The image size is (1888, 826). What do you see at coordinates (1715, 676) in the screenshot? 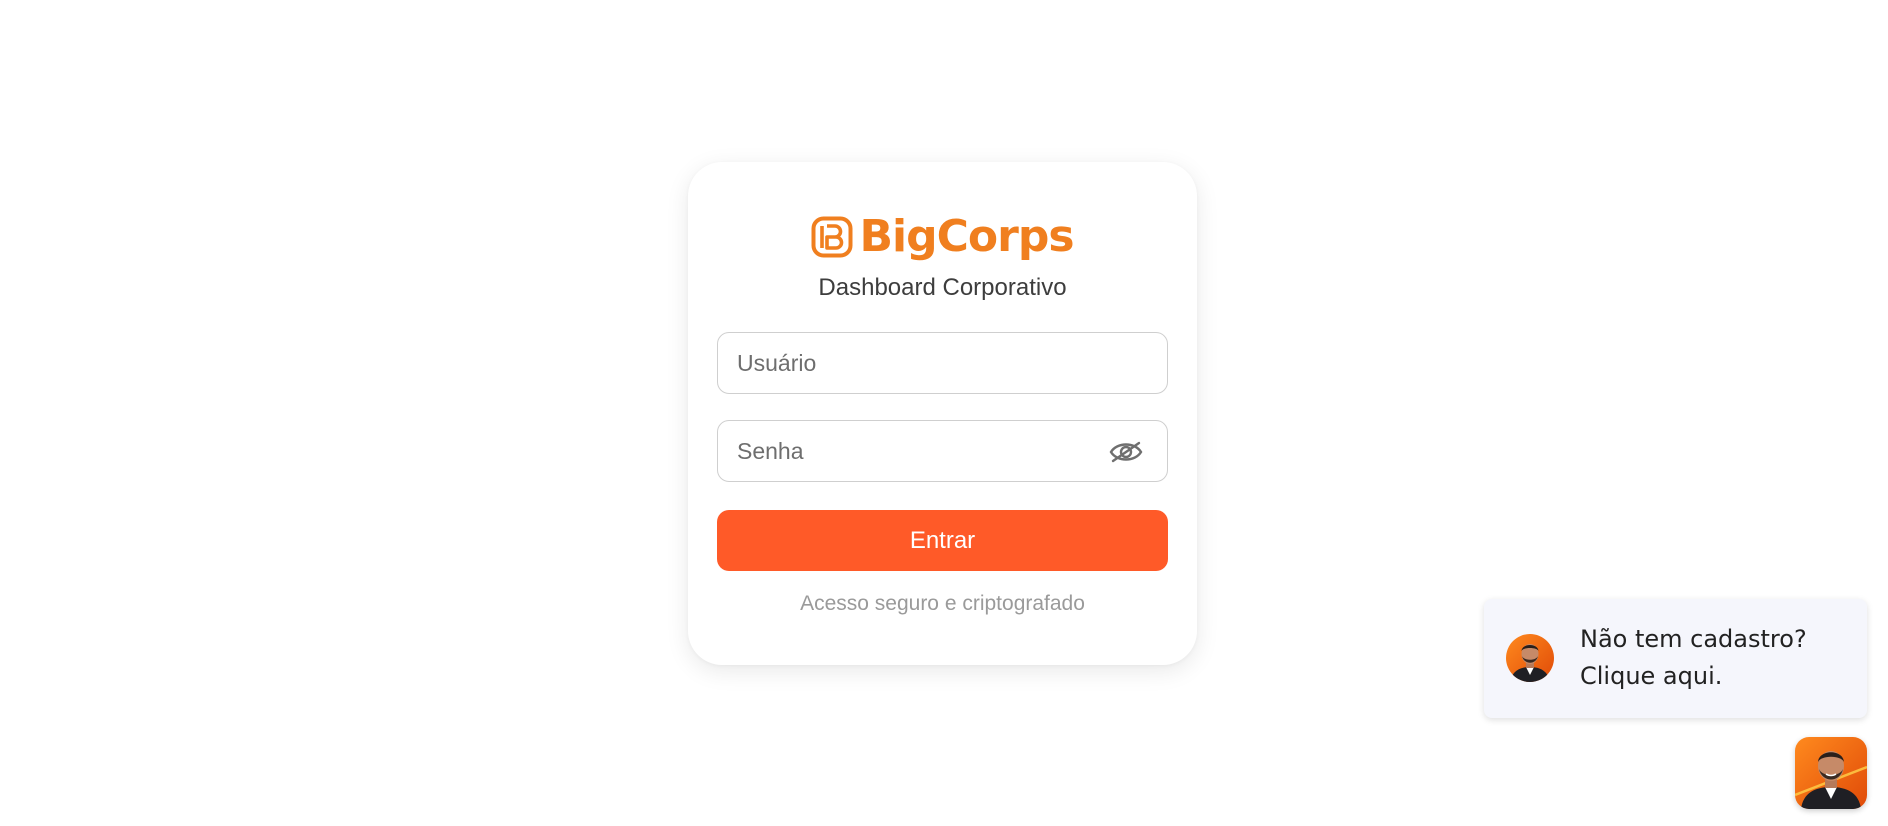
I see `signup-prompt-line2: Clique aqui.` at bounding box center [1715, 676].